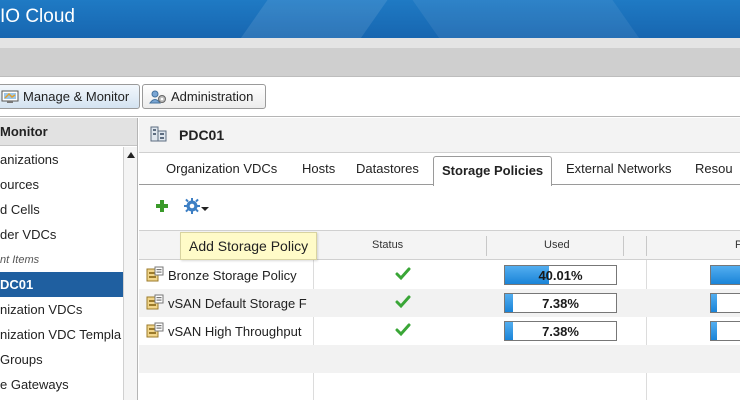 This screenshot has height=400, width=740. What do you see at coordinates (318, 168) in the screenshot?
I see `tab-hosts: Hosts` at bounding box center [318, 168].